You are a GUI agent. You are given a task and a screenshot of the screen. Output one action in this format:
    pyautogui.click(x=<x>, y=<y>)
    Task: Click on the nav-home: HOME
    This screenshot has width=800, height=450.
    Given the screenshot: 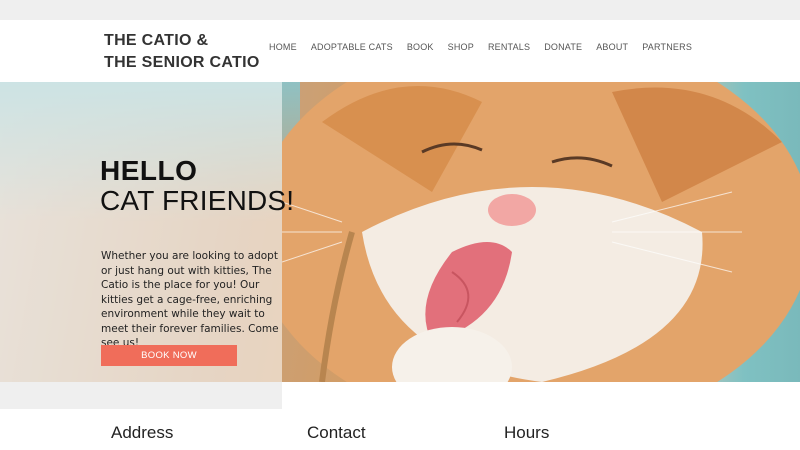 What is the action you would take?
    pyautogui.click(x=283, y=47)
    